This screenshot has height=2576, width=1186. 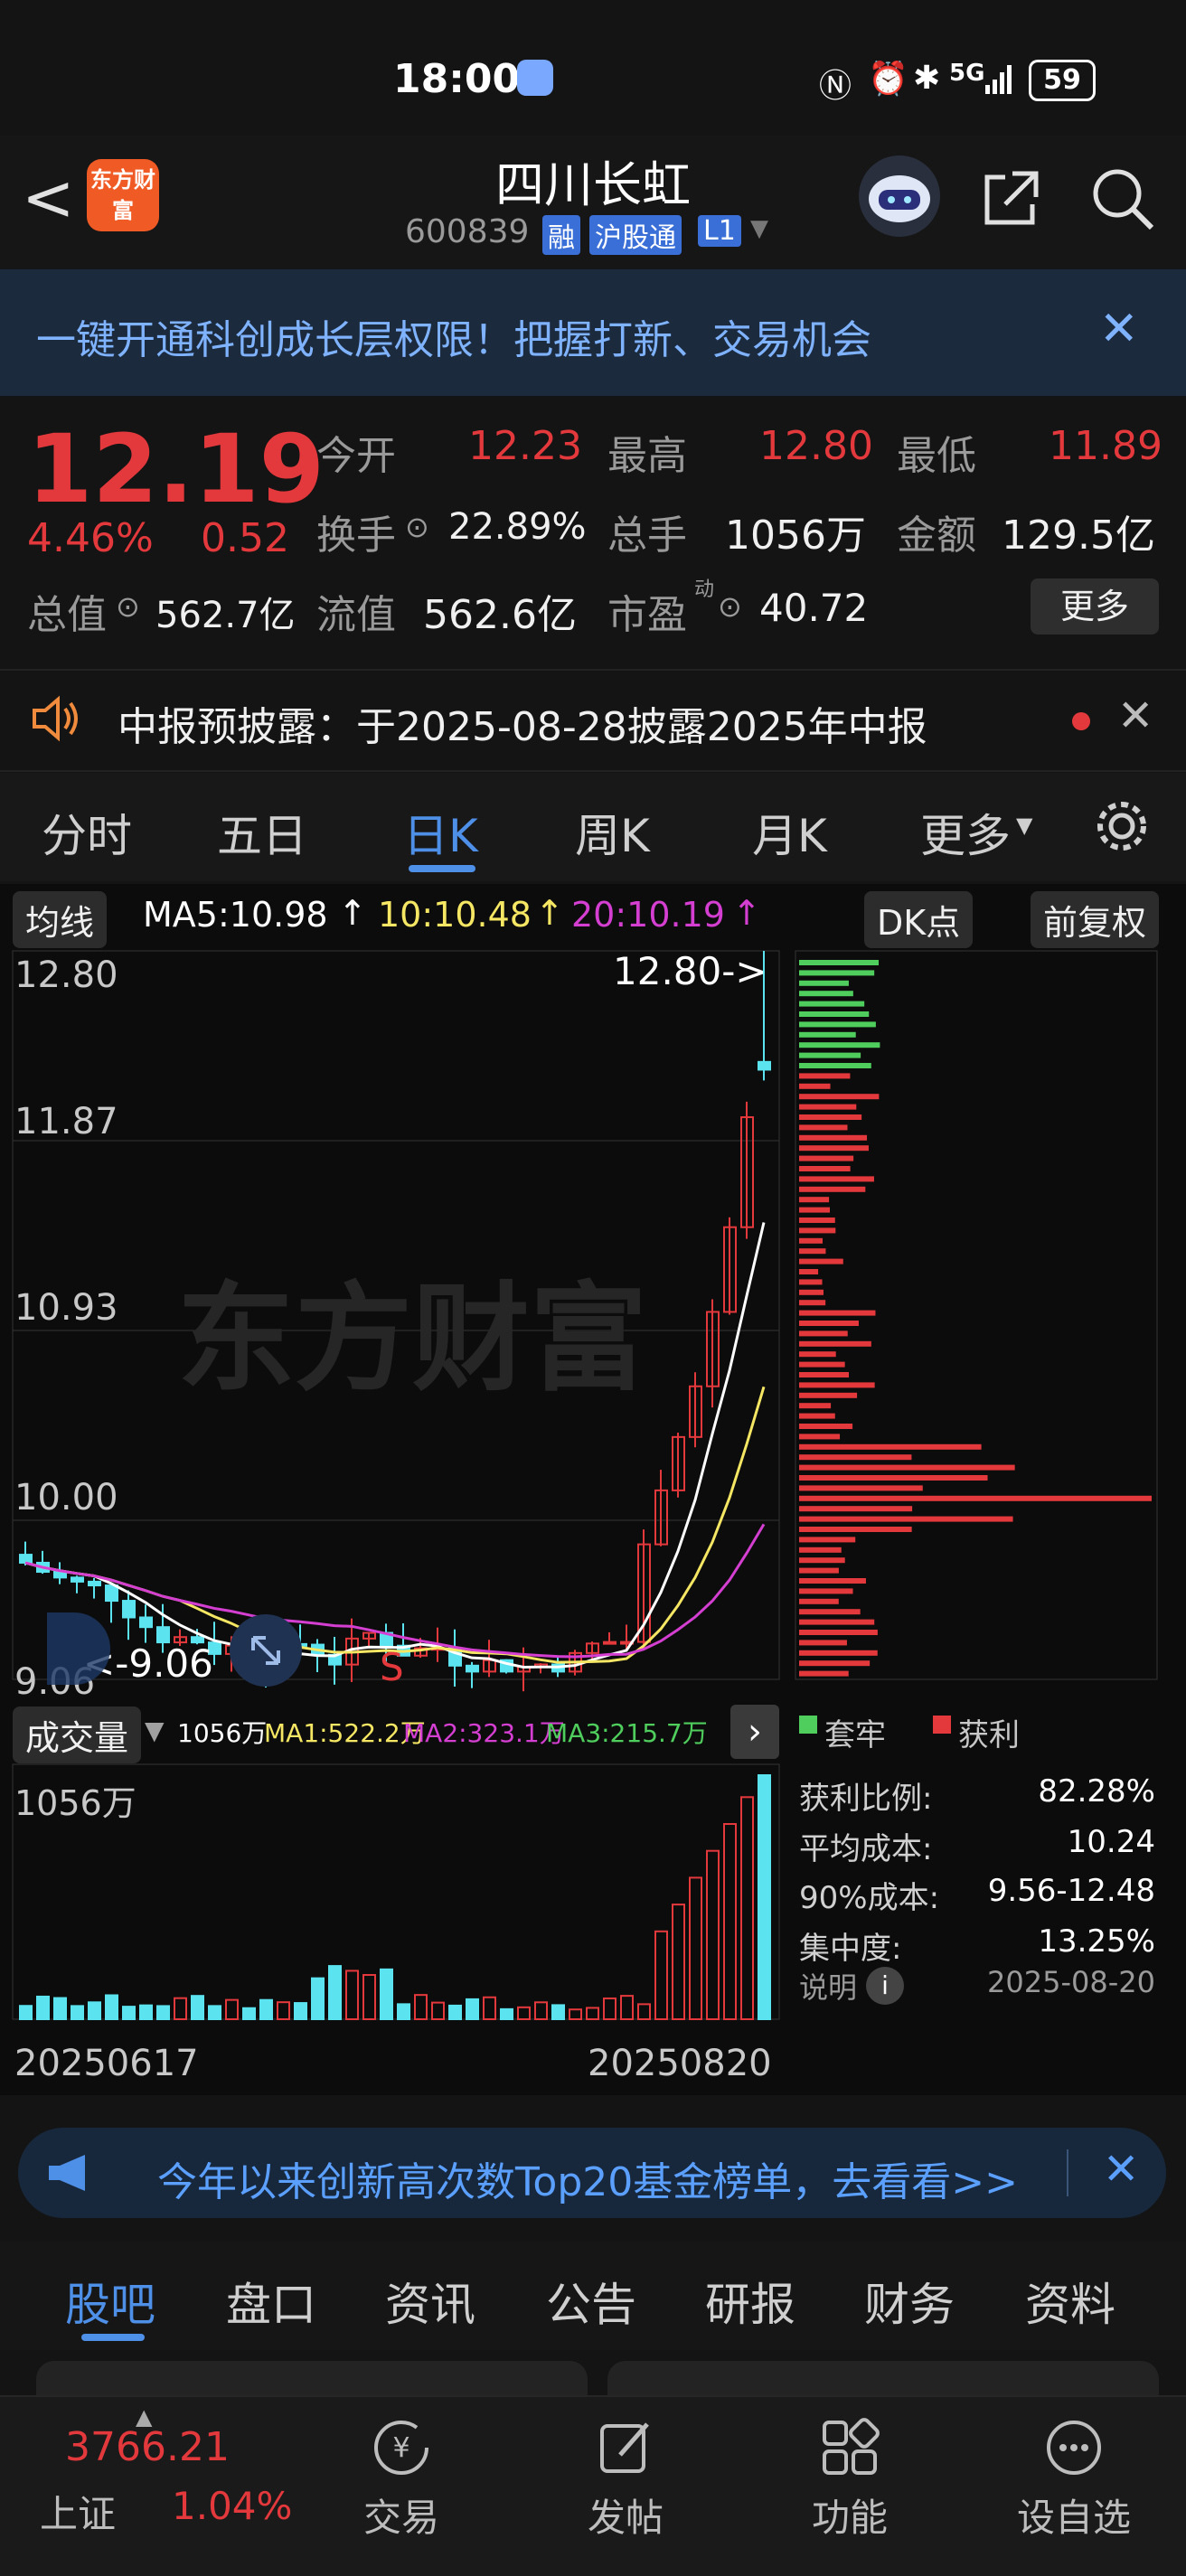 I want to click on tab-announcement: 公告, so click(x=591, y=2302).